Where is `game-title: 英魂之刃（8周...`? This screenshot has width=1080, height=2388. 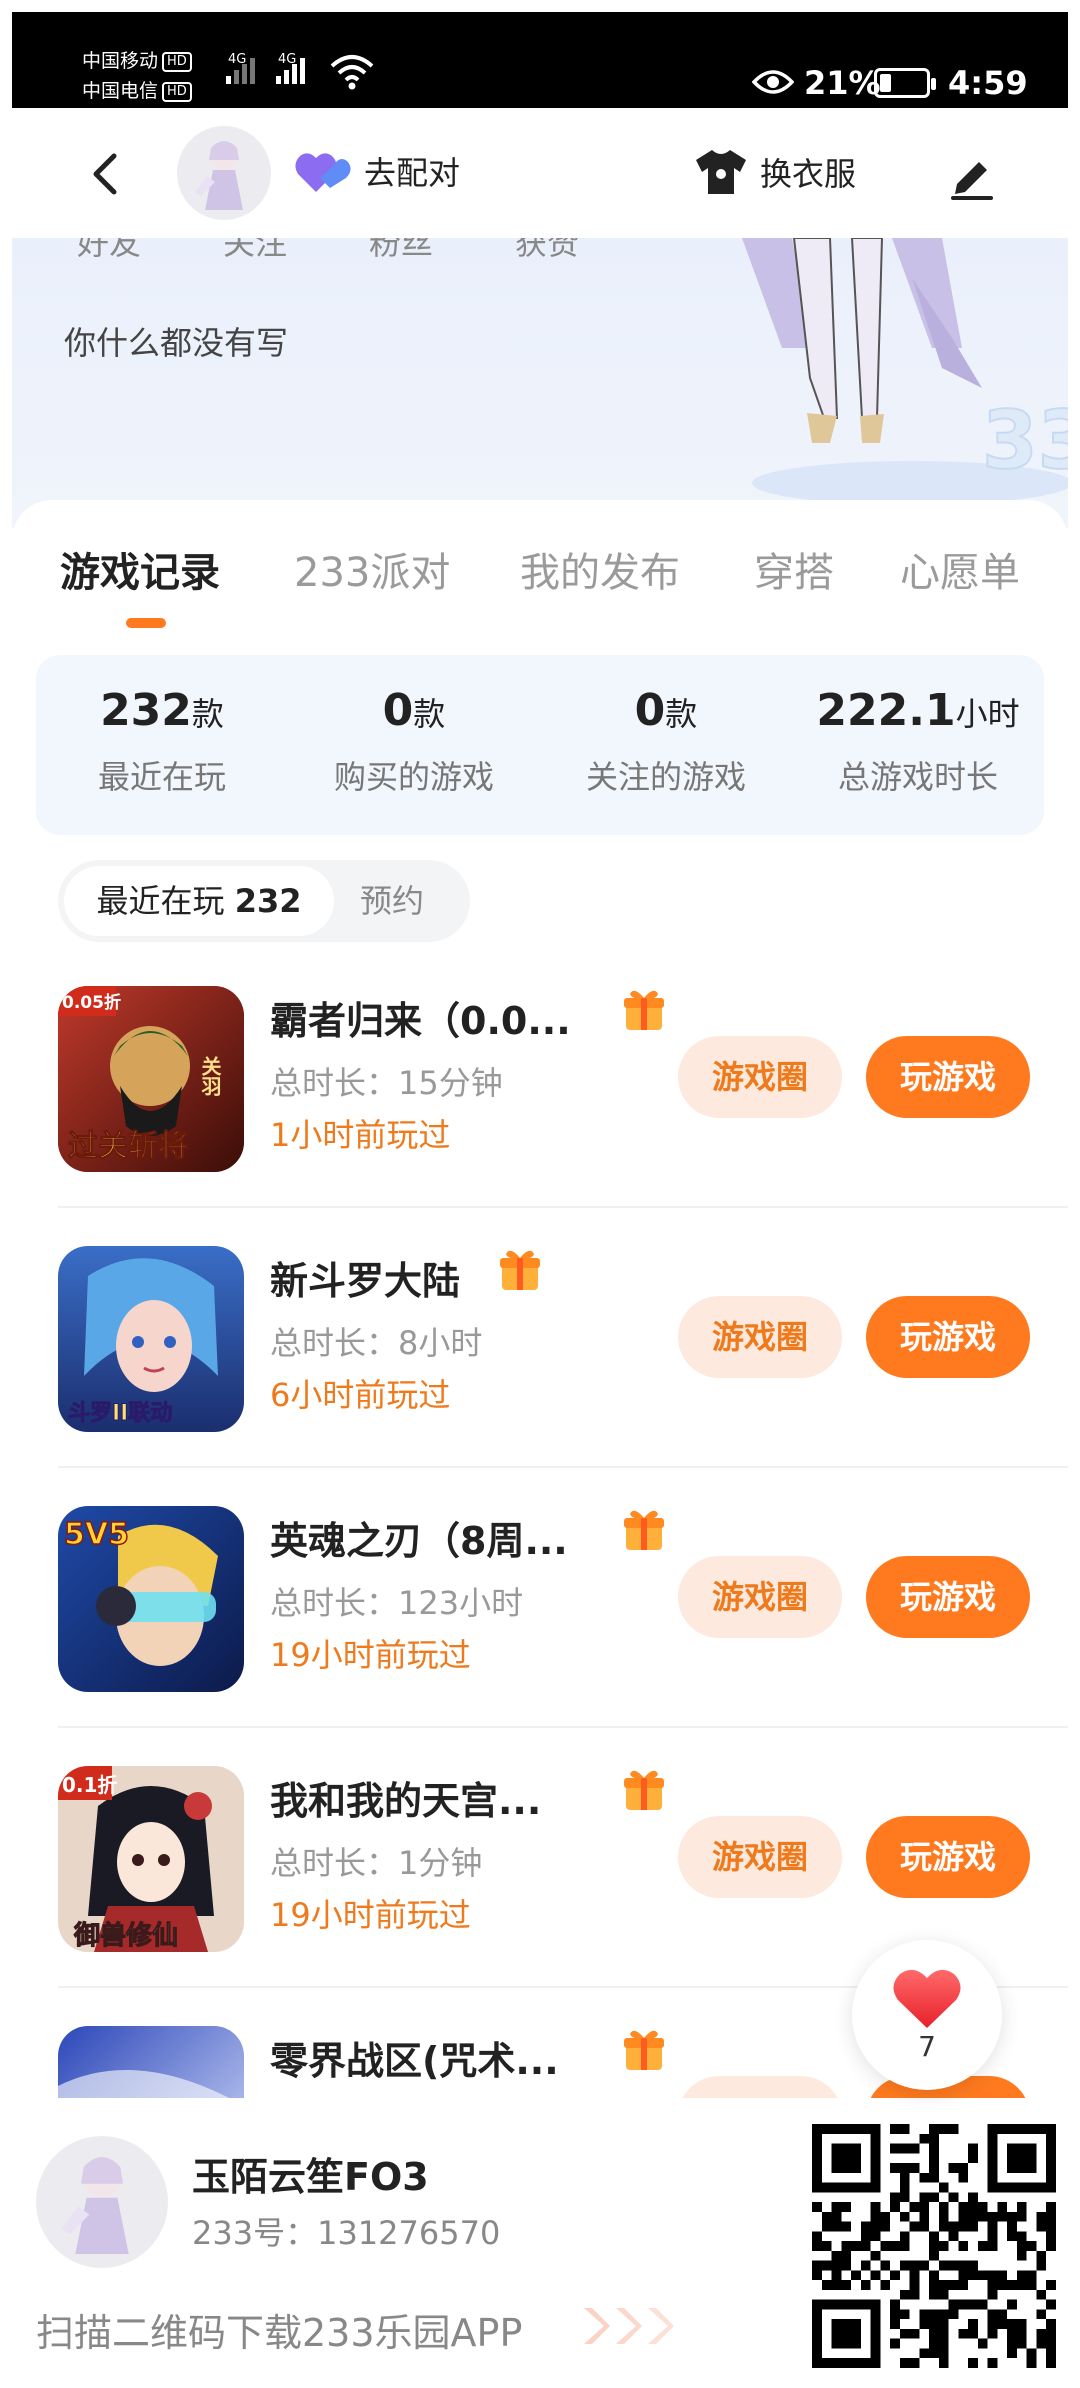
game-title: 英魂之刃（8周... is located at coordinates (419, 1537).